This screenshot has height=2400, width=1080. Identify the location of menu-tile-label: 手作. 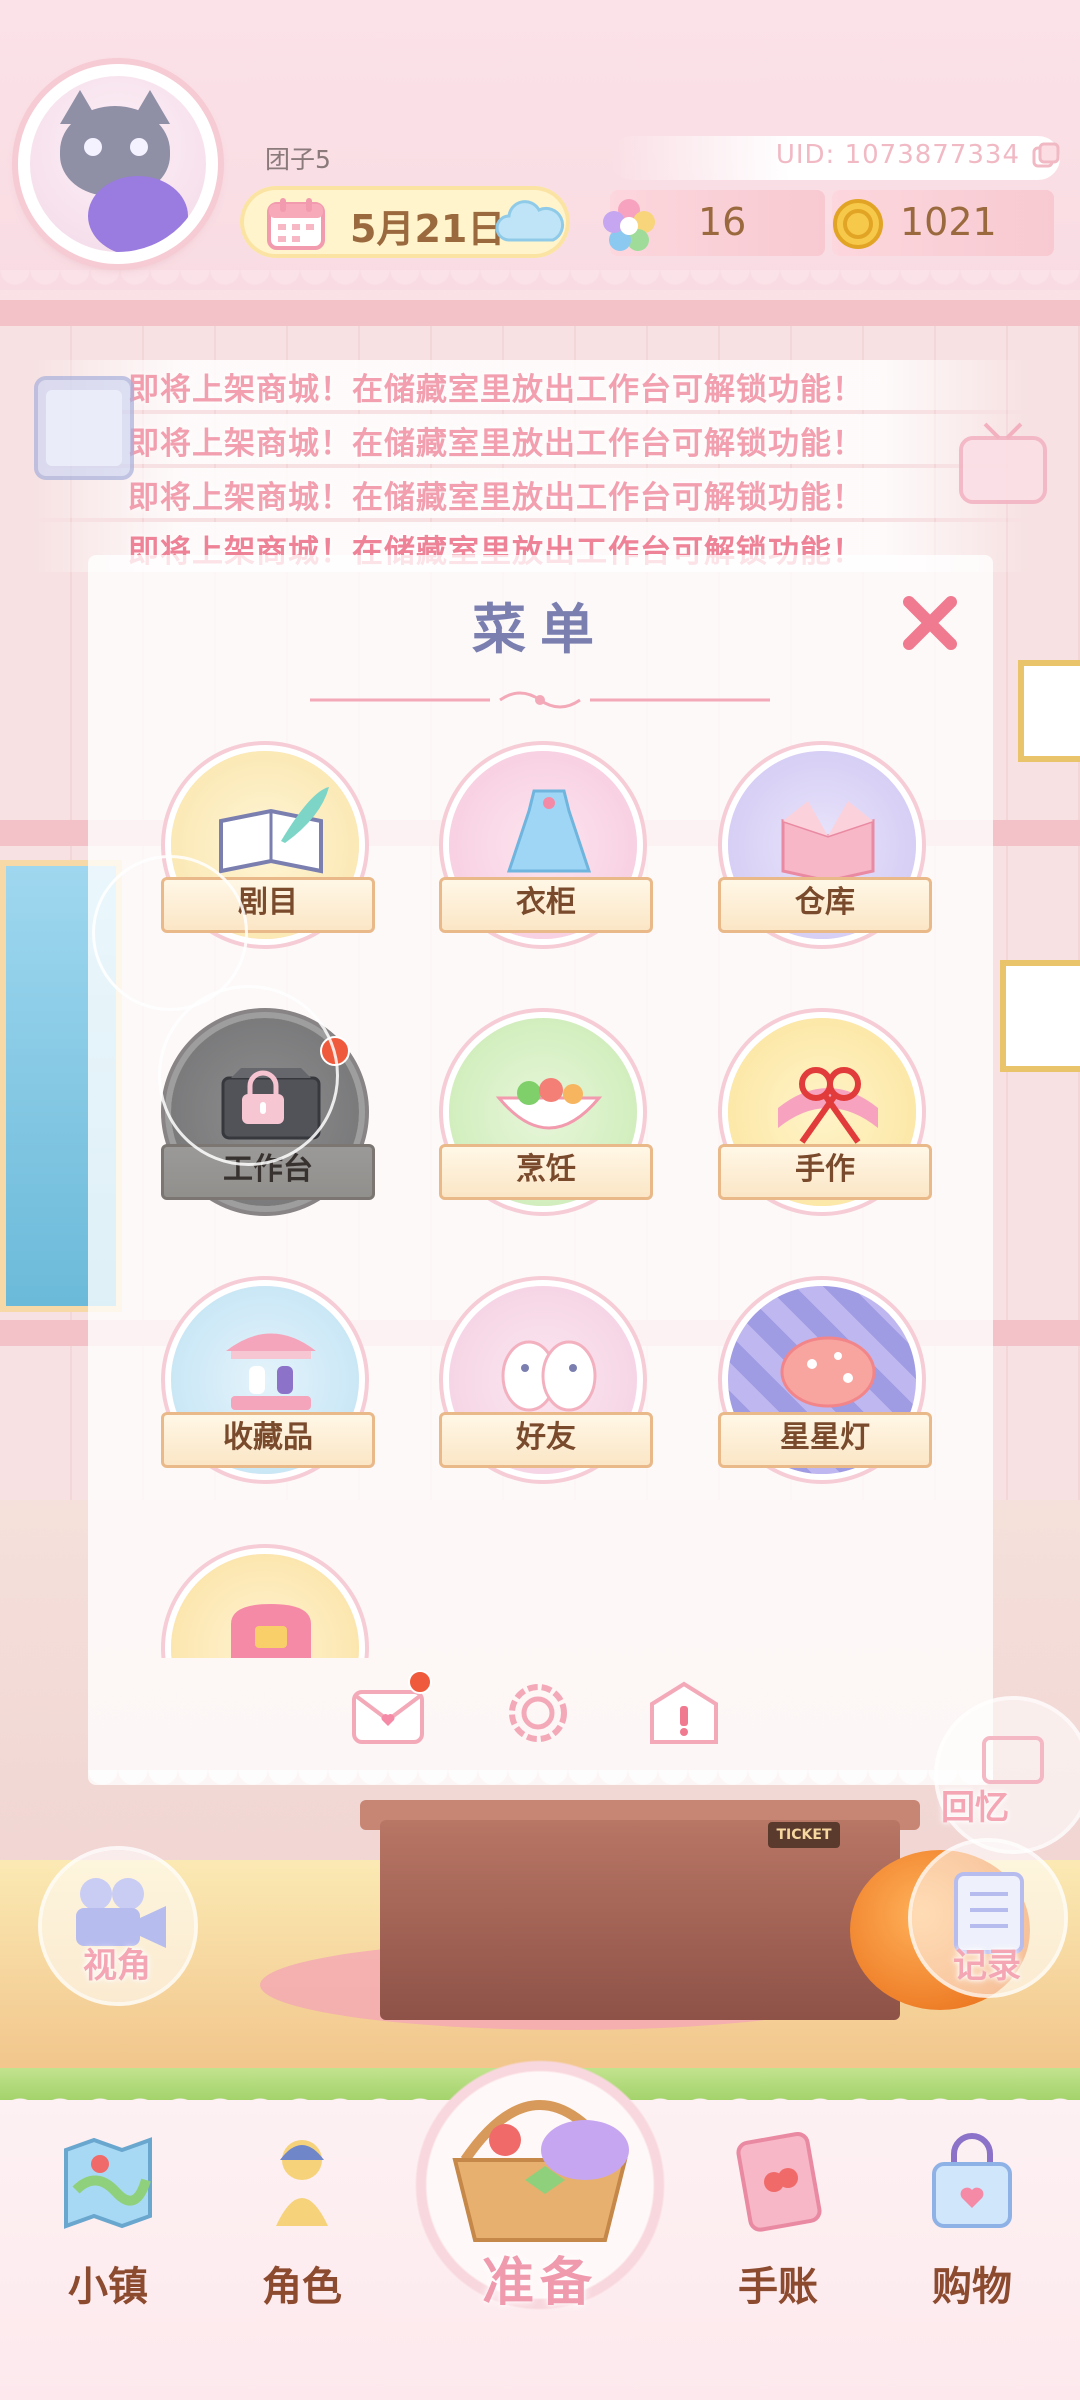
(825, 1172).